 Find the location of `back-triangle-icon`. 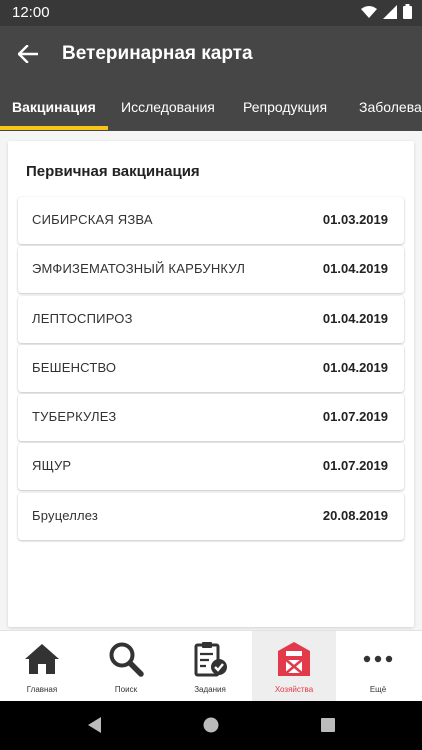

back-triangle-icon is located at coordinates (94, 725).